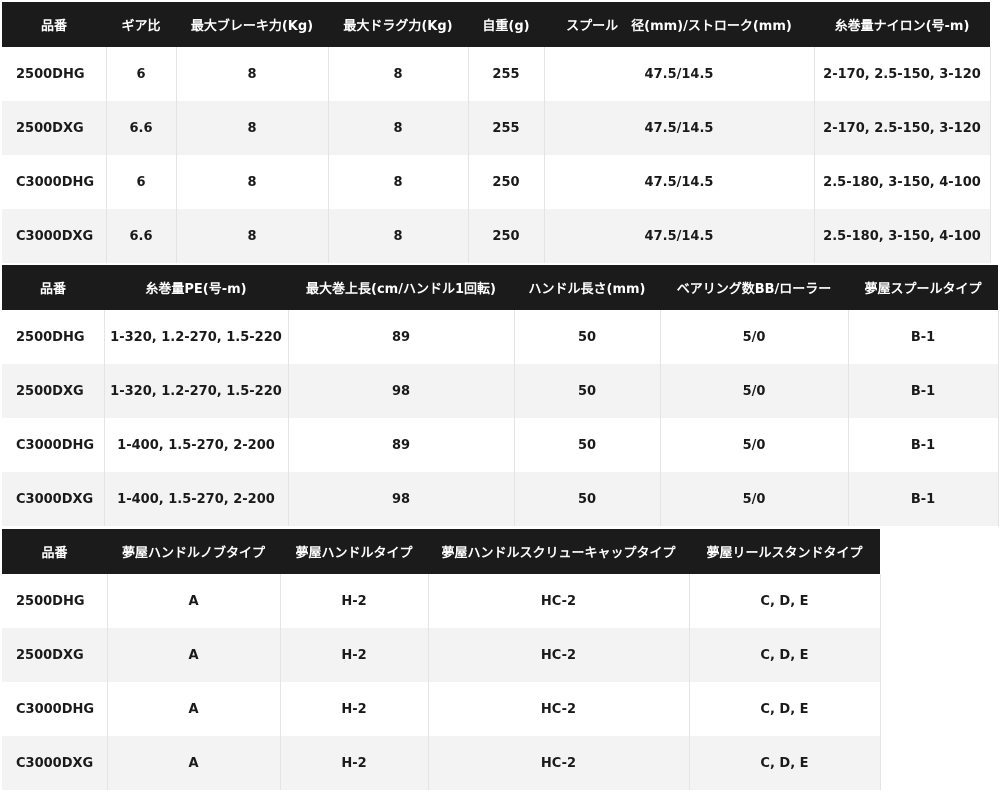 The image size is (1000, 798). What do you see at coordinates (587, 287) in the screenshot?
I see `header-handle-length: ハンドル長さ(mm)` at bounding box center [587, 287].